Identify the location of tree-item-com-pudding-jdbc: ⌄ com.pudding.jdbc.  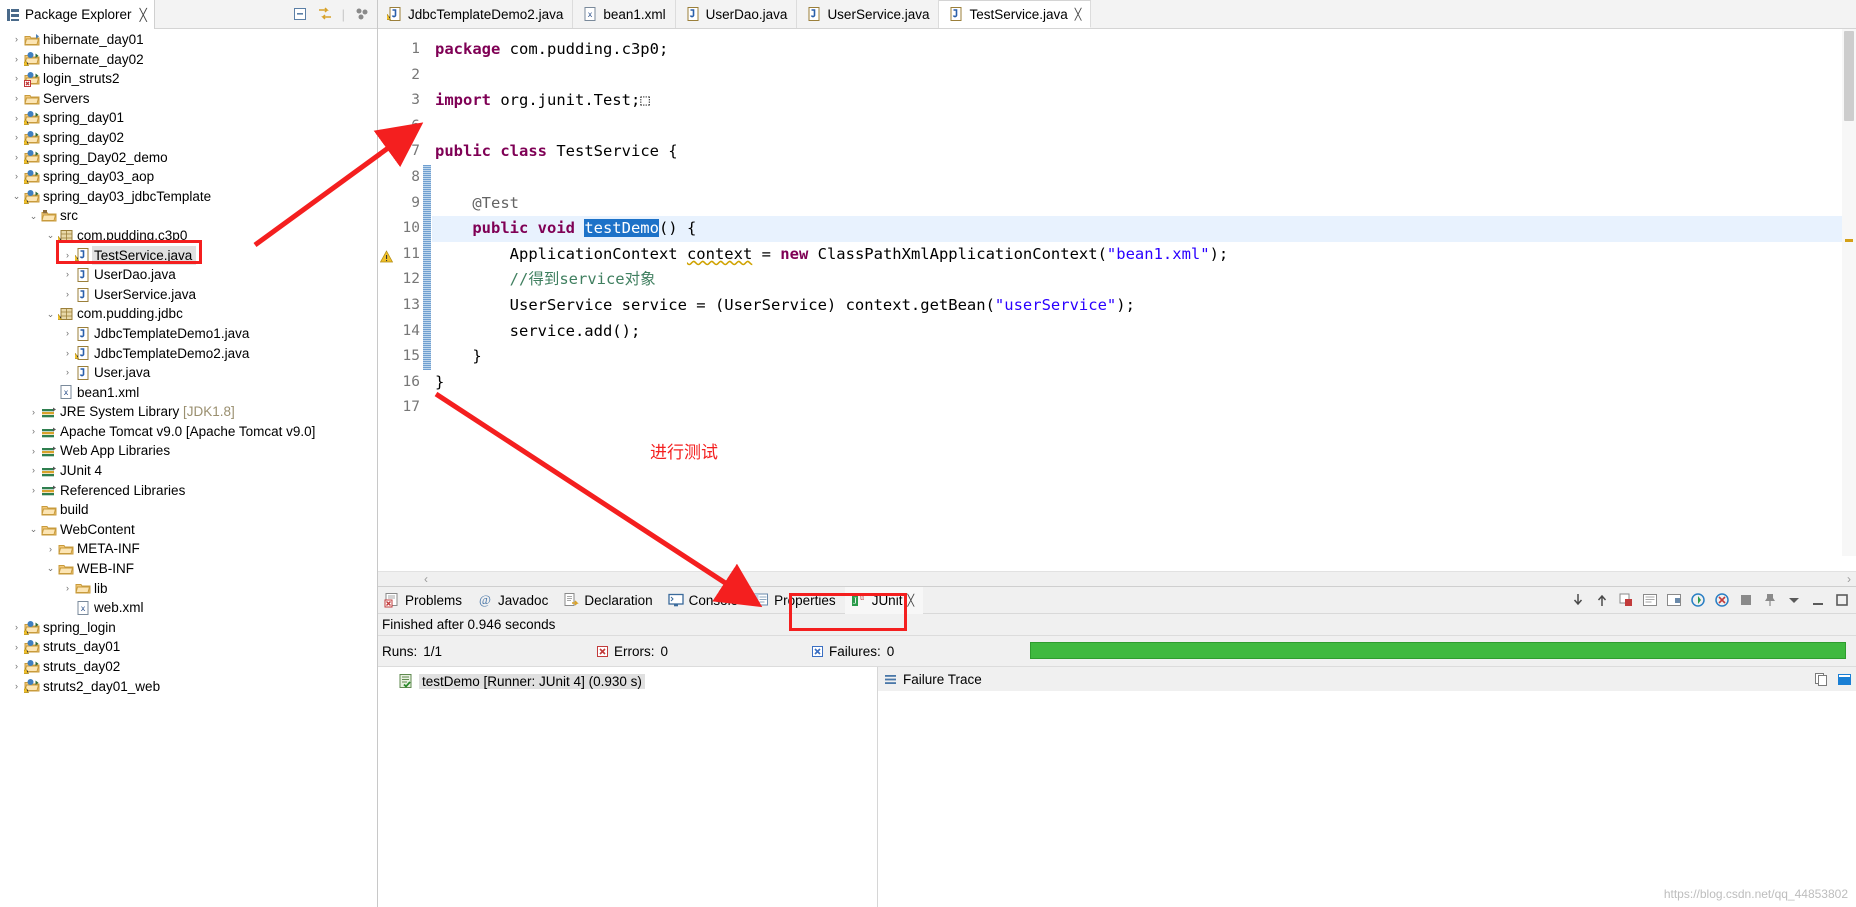
(188, 314).